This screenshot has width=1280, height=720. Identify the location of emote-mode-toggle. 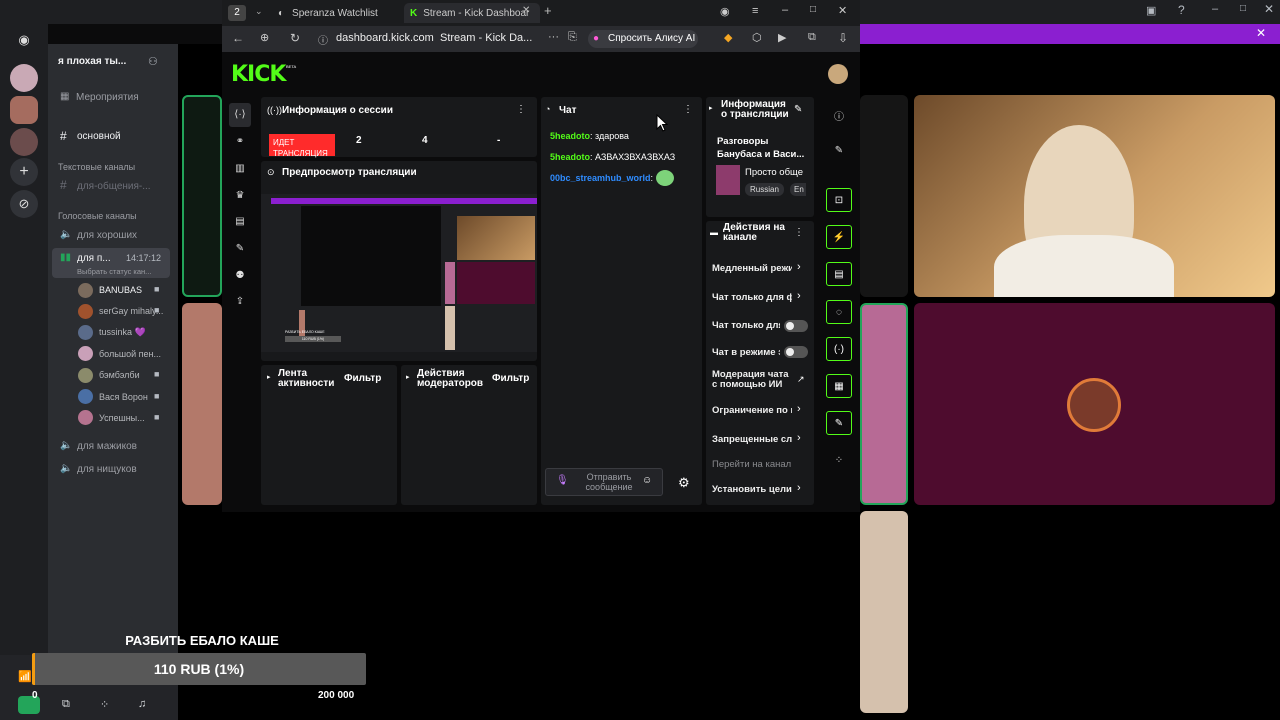
(796, 352).